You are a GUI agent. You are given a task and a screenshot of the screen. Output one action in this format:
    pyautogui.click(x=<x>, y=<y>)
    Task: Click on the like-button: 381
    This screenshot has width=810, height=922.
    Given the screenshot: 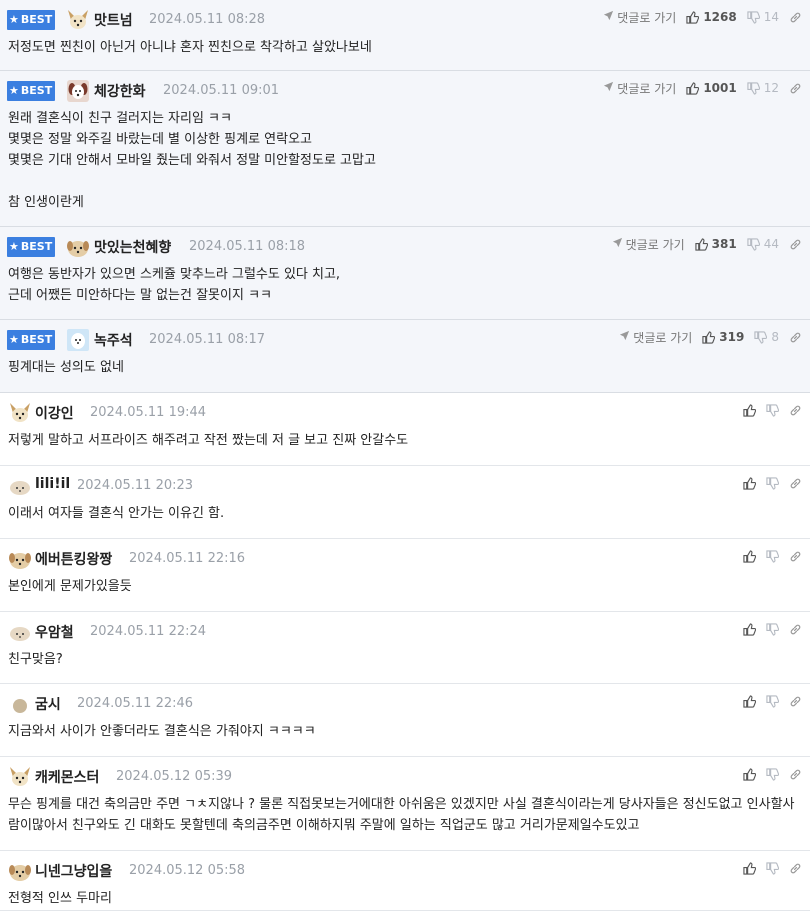 What is the action you would take?
    pyautogui.click(x=716, y=244)
    